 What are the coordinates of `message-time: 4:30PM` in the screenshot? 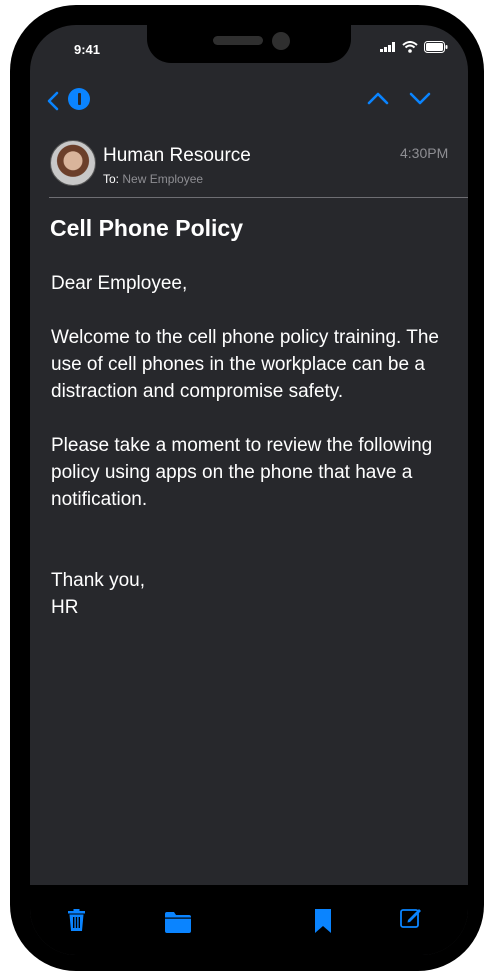 It's located at (424, 153).